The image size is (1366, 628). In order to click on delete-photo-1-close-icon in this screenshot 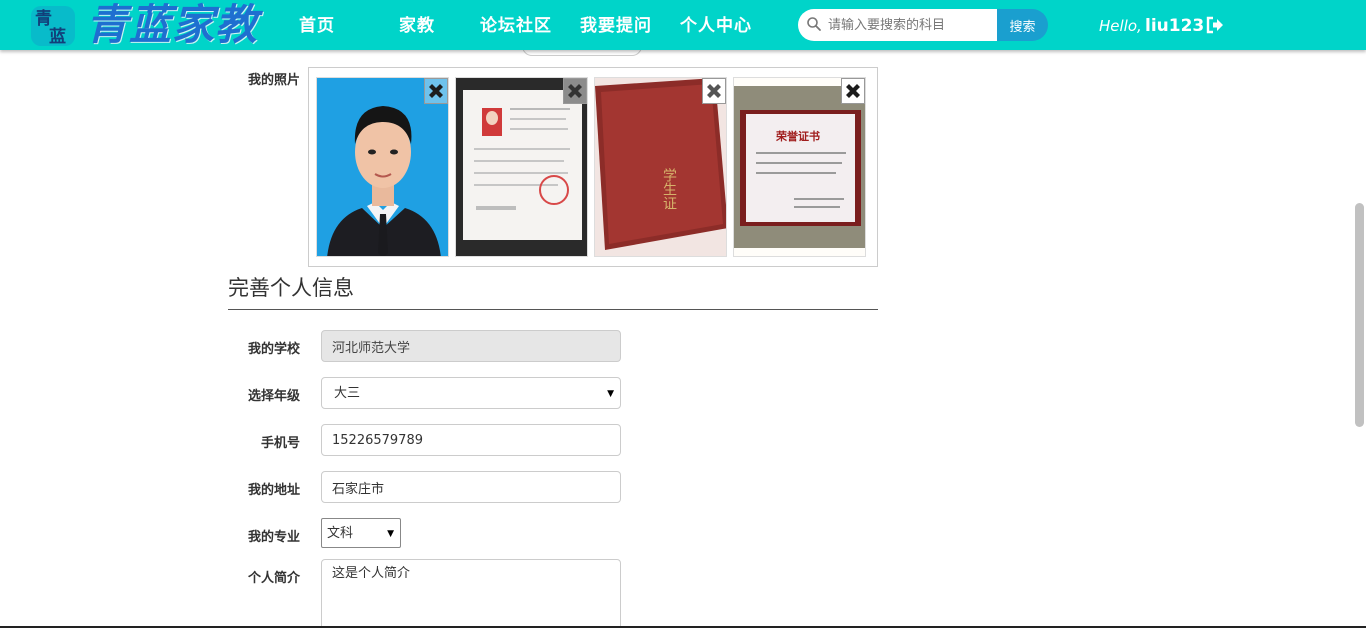, I will do `click(436, 91)`.